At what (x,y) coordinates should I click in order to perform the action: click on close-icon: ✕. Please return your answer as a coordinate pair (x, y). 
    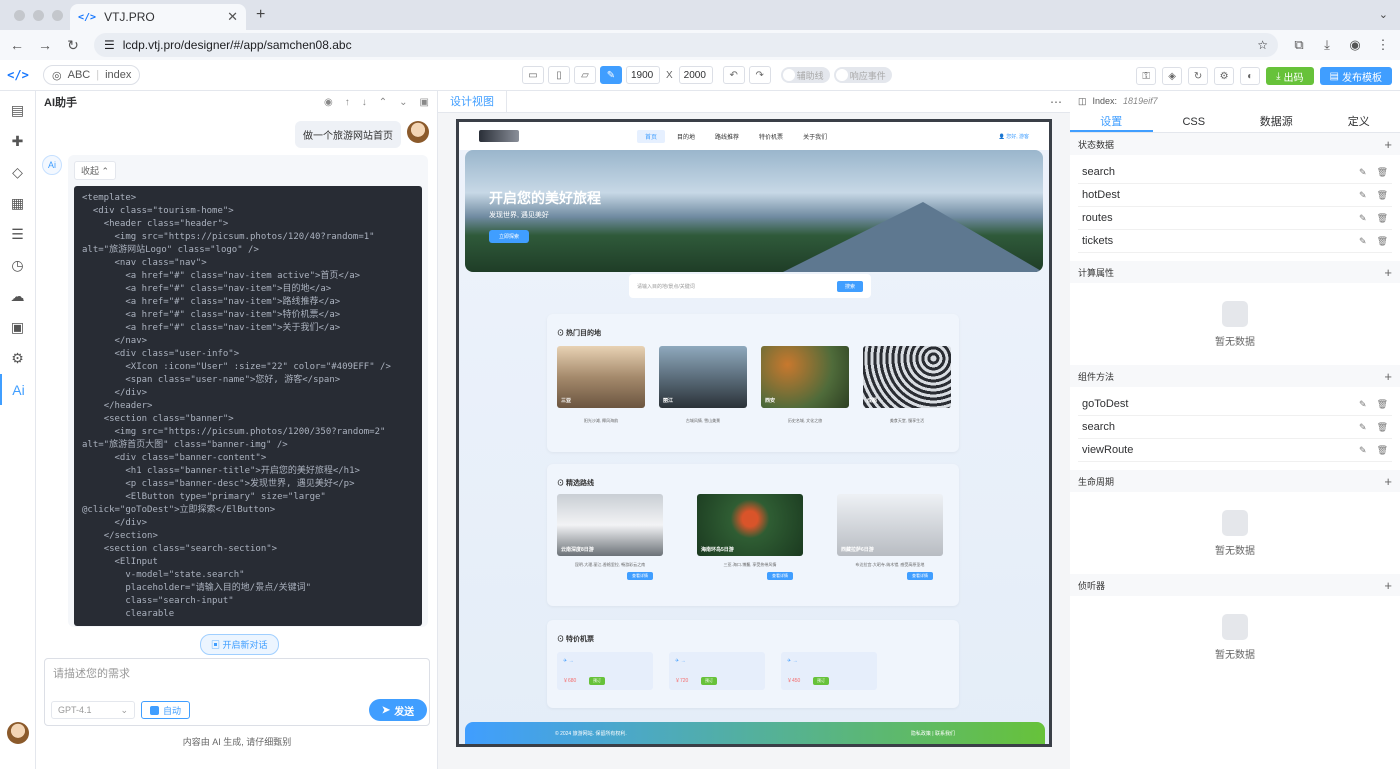
    Looking at the image, I should click on (232, 17).